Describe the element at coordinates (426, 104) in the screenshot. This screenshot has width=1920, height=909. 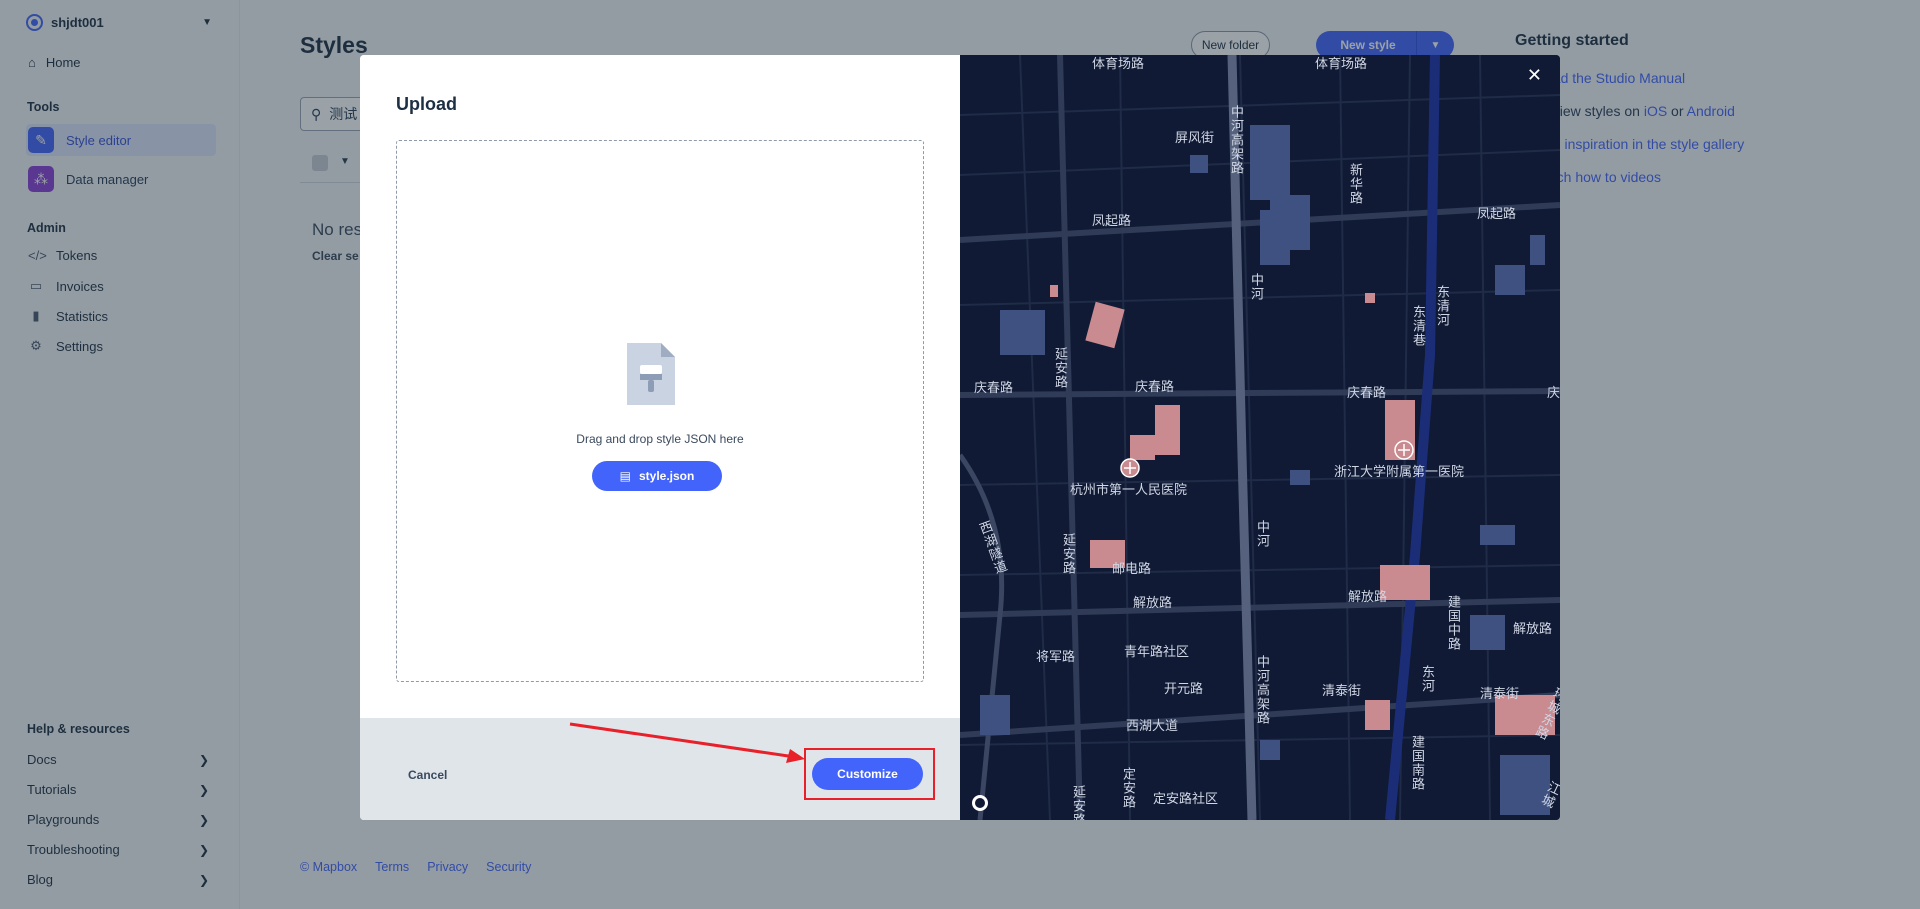
I see `modal-title: Upload` at that location.